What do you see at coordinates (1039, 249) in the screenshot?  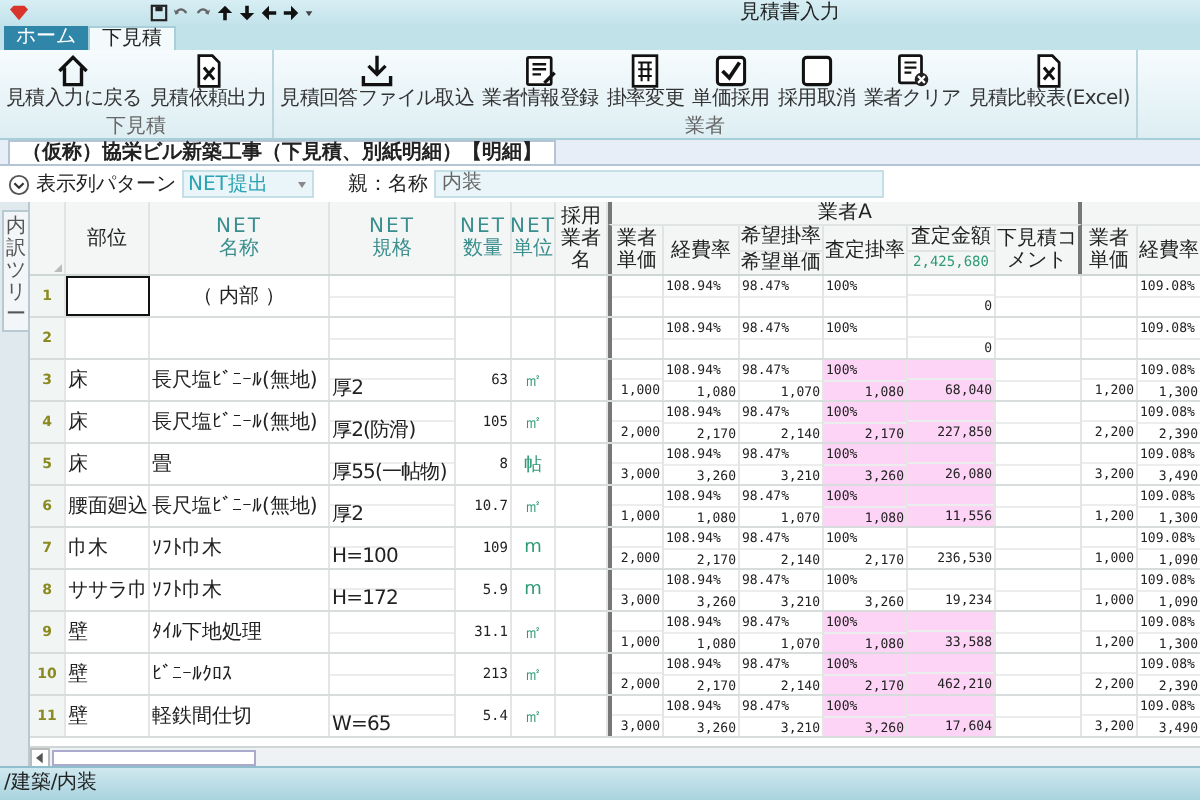 I see `column-header: 下見積コメント` at bounding box center [1039, 249].